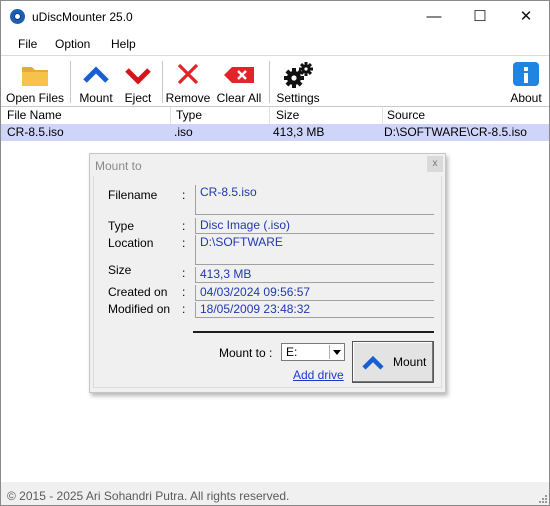 The height and width of the screenshot is (506, 550). I want to click on mount-button: Mount, so click(393, 362).